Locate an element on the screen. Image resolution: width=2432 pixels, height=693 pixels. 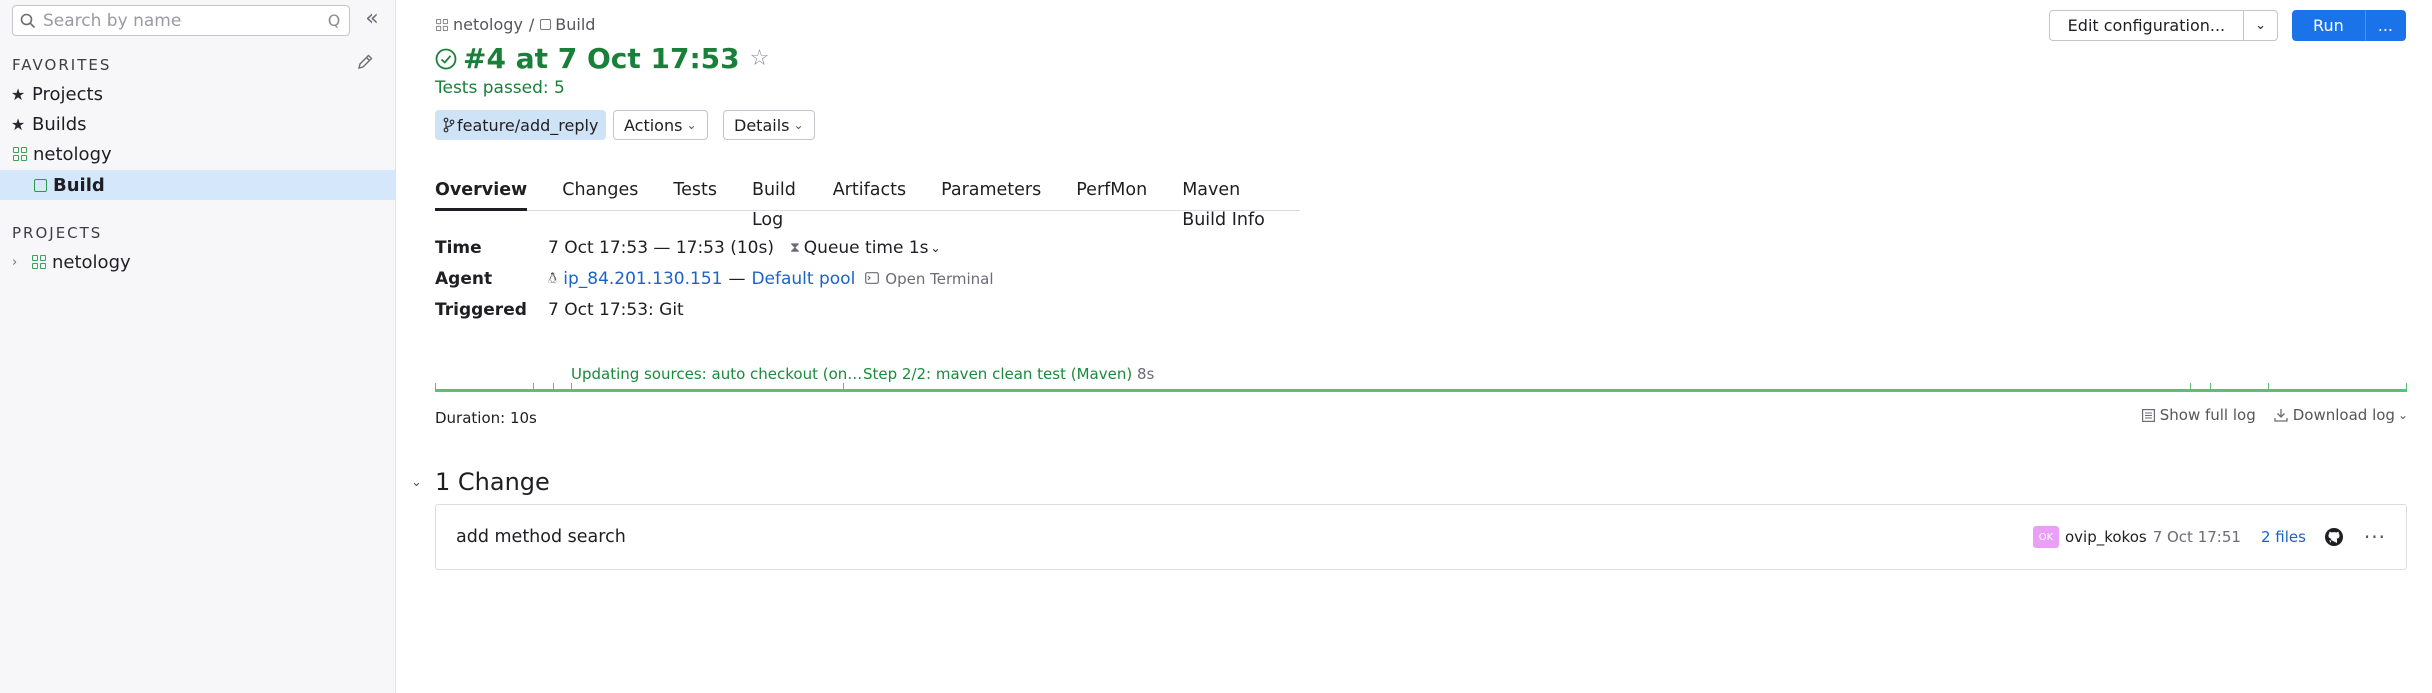
sidebar-item-builds: ★ Builds is located at coordinates (197, 124).